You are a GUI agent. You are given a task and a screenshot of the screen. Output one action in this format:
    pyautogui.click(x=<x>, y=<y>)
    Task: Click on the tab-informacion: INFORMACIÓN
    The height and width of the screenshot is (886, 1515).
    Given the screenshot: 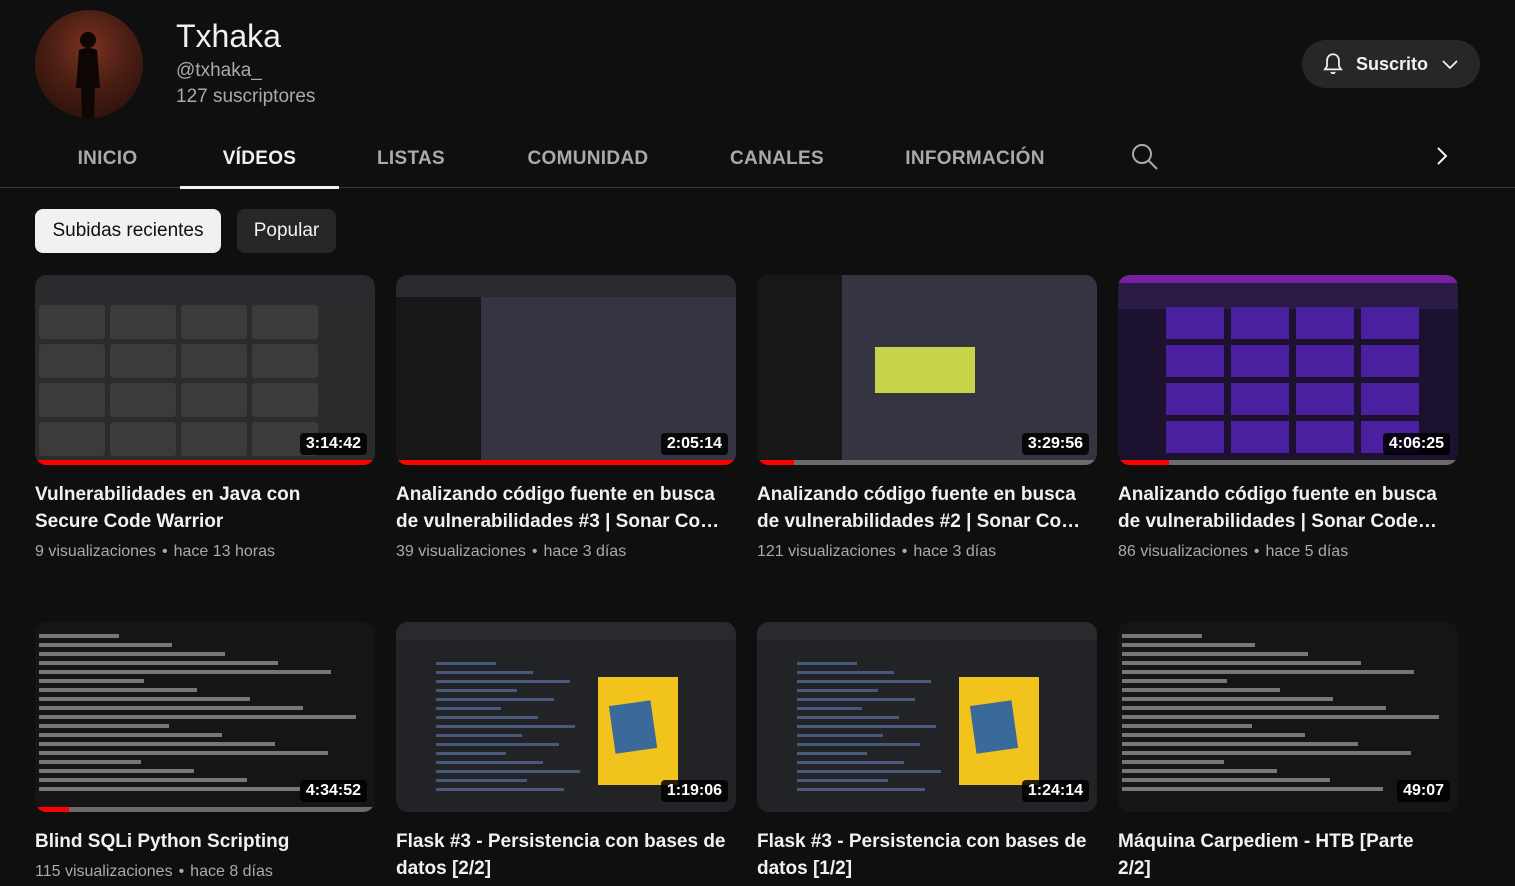 What is the action you would take?
    pyautogui.click(x=975, y=159)
    